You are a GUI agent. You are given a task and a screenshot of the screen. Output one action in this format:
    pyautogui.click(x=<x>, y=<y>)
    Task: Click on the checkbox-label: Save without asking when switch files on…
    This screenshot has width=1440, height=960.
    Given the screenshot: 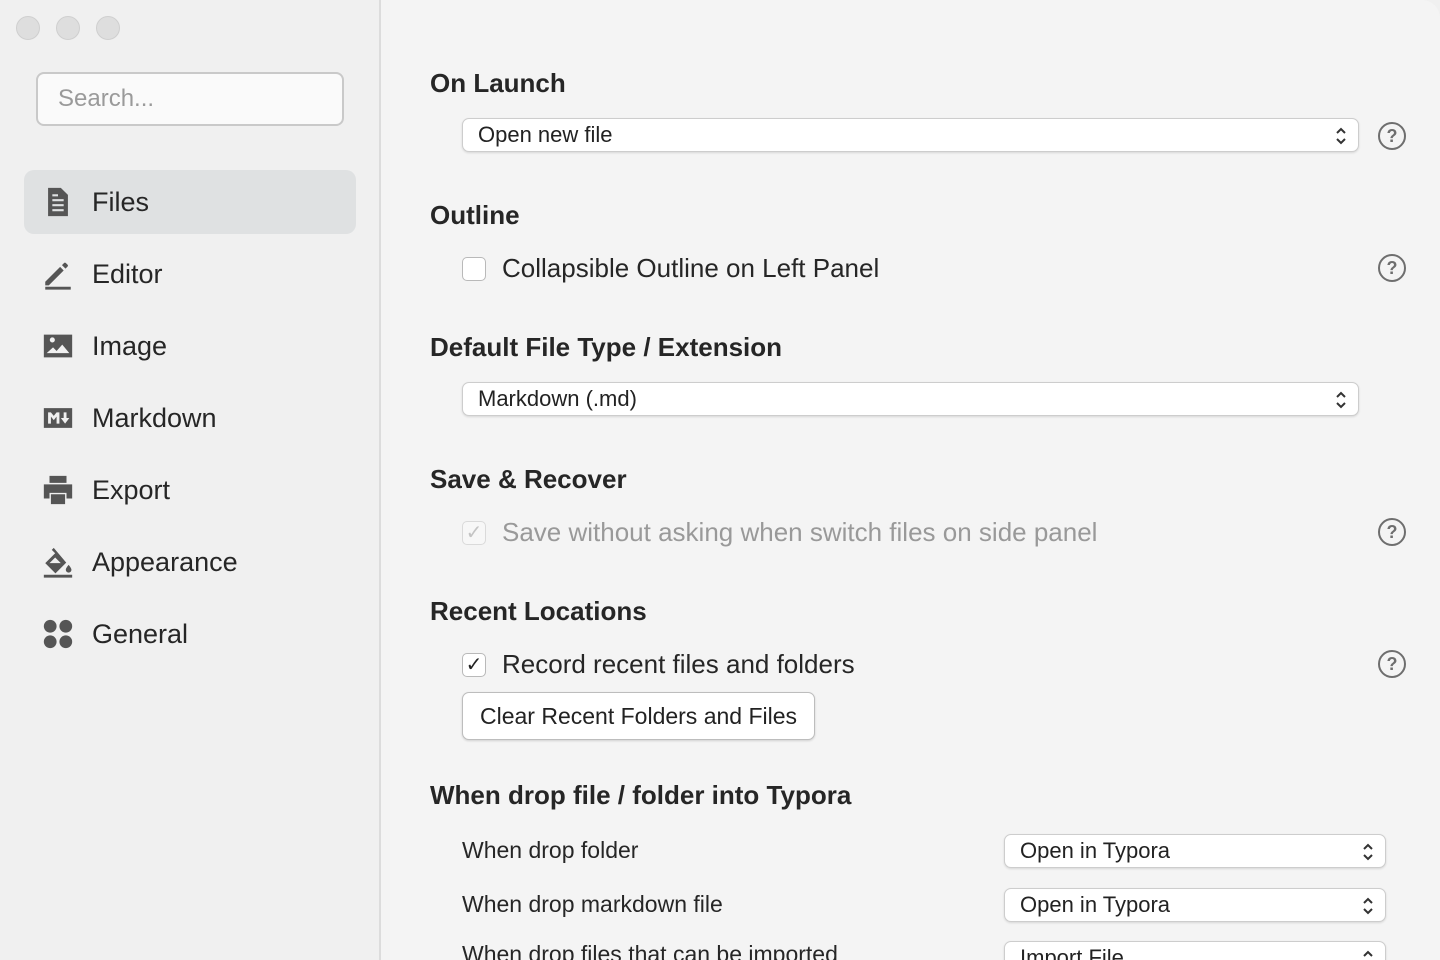 What is the action you would take?
    pyautogui.click(x=800, y=532)
    